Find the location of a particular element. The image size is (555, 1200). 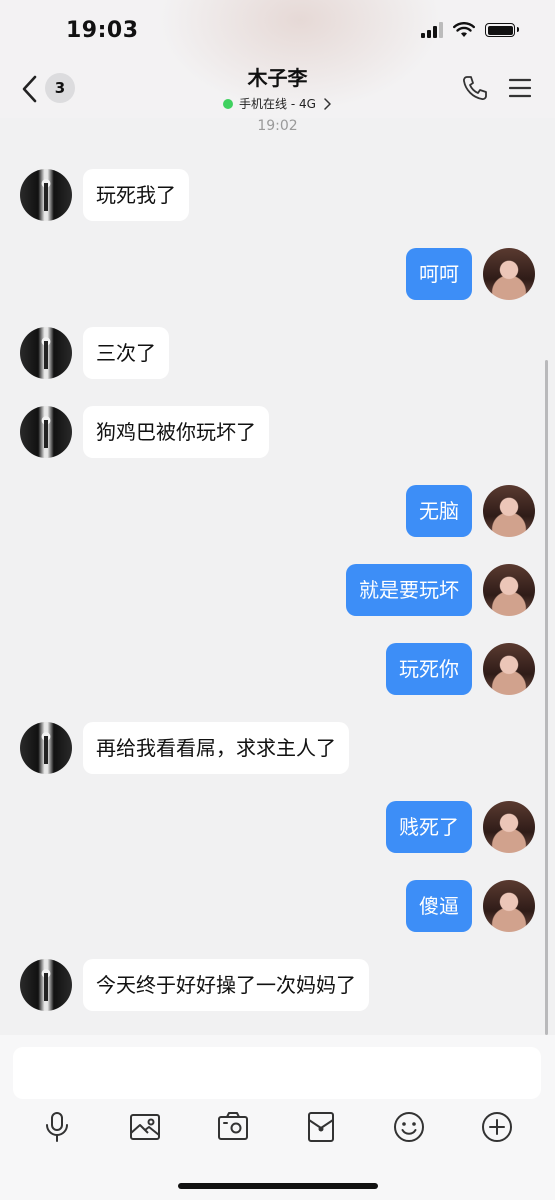

message-row: 就是要玩坏 is located at coordinates (277, 590).